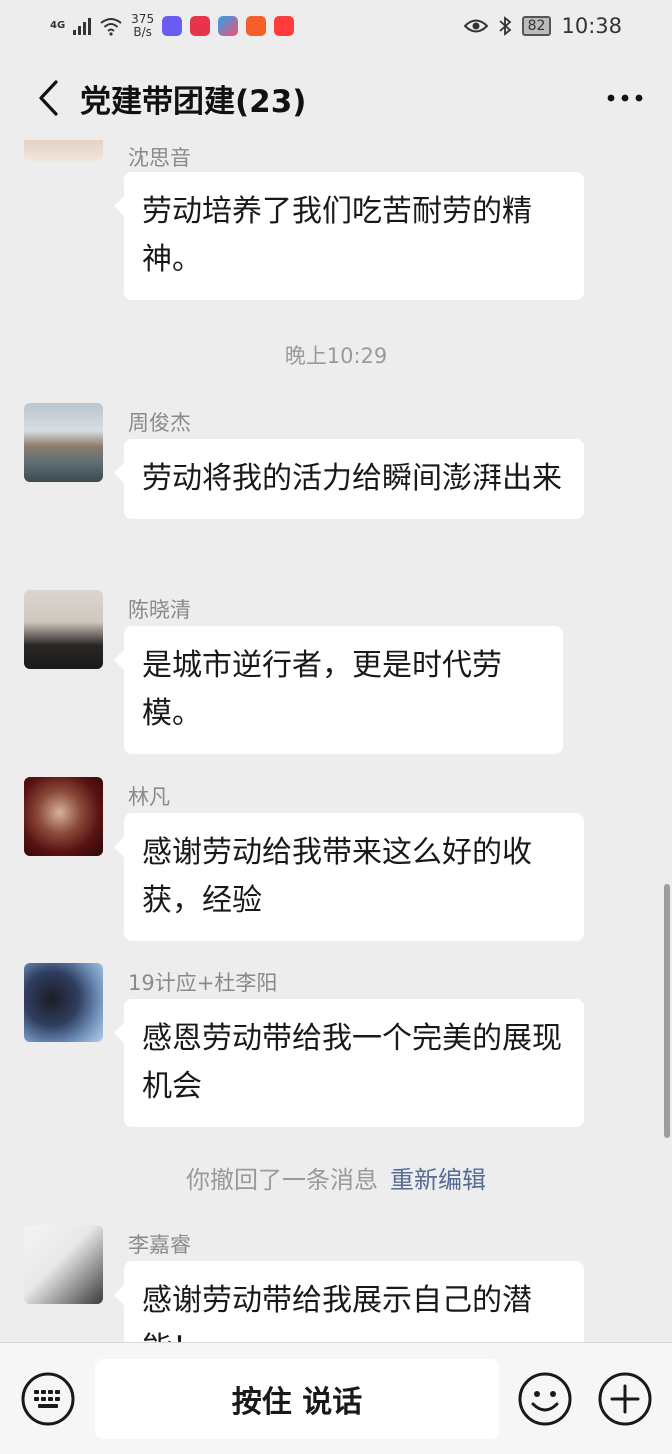  What do you see at coordinates (667, 1011) in the screenshot?
I see `scrollbar` at bounding box center [667, 1011].